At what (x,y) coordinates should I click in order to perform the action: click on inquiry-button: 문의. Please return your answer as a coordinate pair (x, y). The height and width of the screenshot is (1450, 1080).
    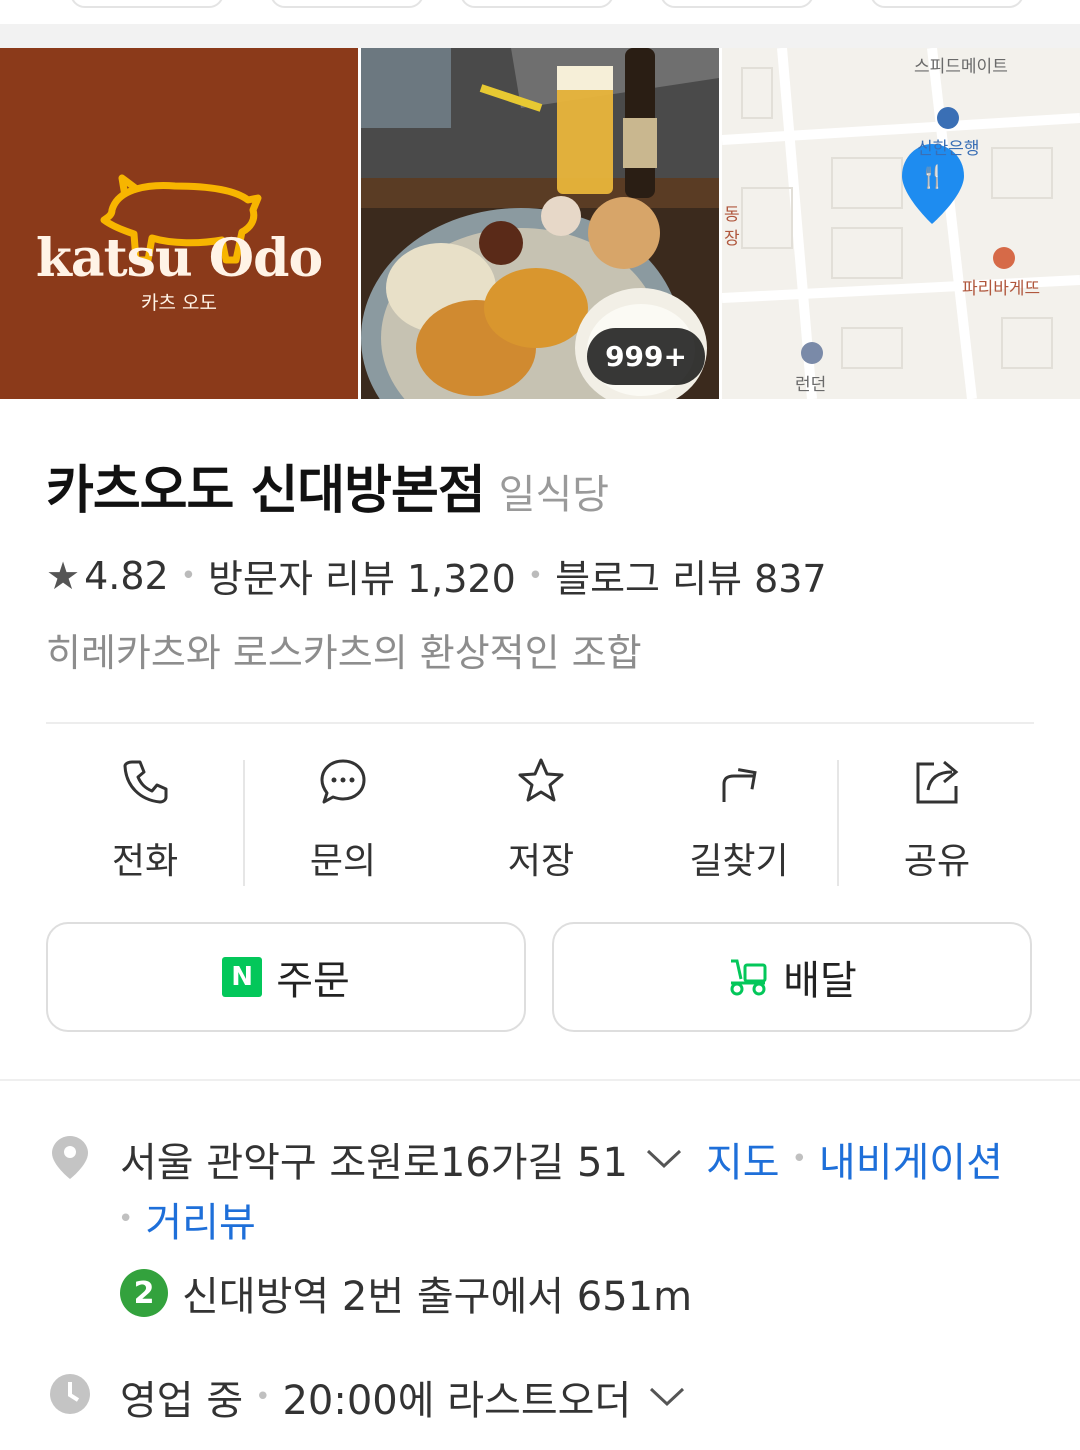
    Looking at the image, I should click on (343, 817).